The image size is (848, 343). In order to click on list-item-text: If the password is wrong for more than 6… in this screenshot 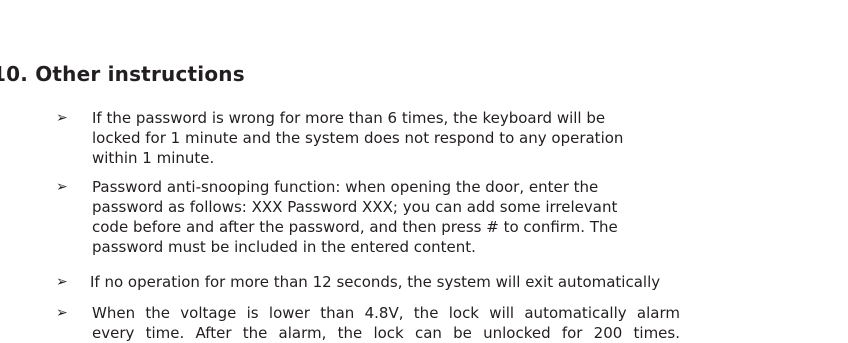, I will do `click(412, 138)`.